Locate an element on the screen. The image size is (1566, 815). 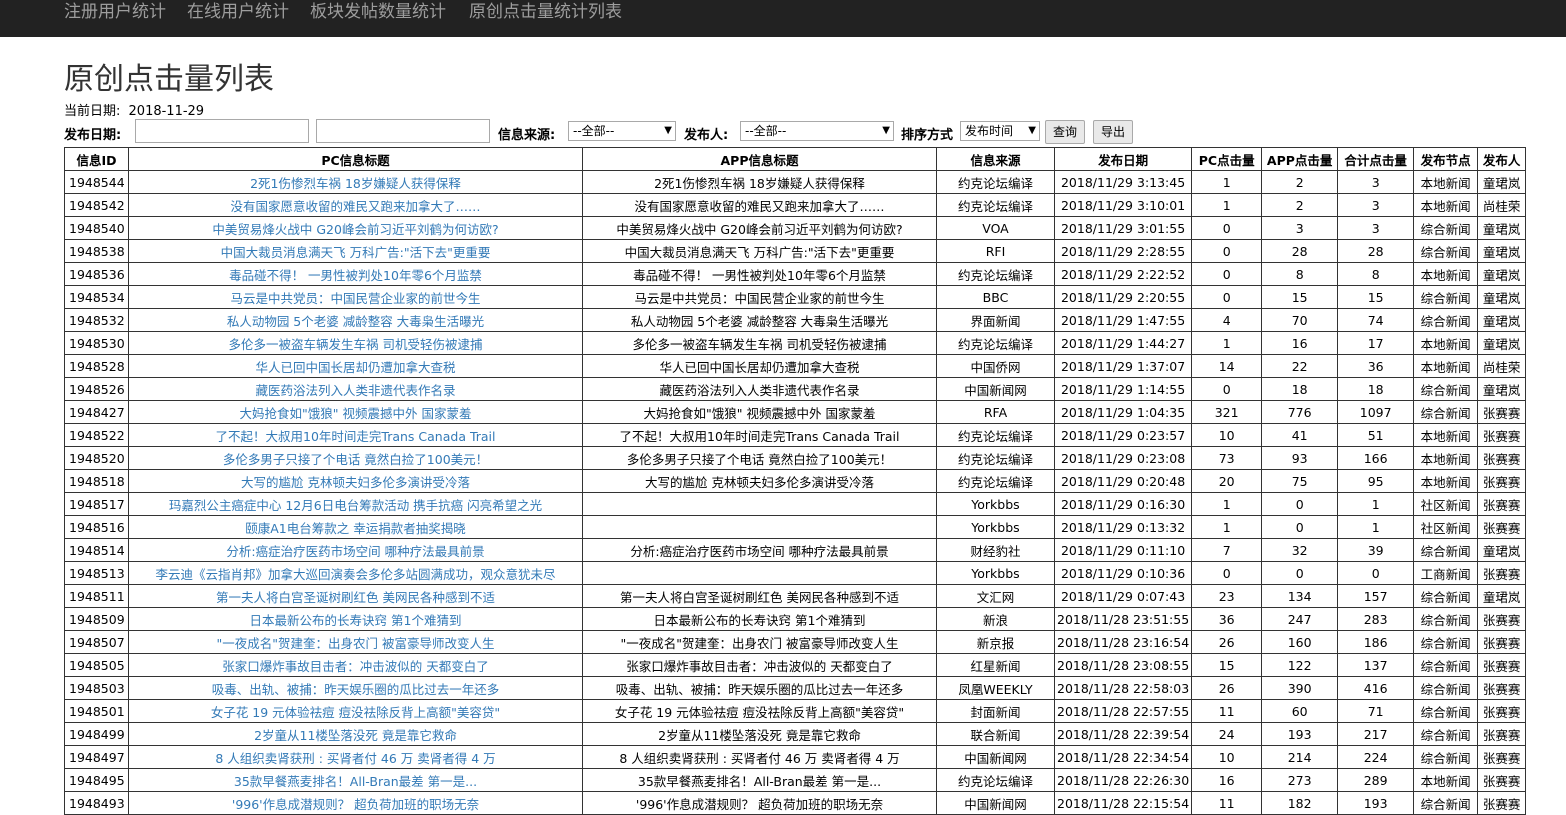
sort-label: 排序方式 is located at coordinates (927, 135).